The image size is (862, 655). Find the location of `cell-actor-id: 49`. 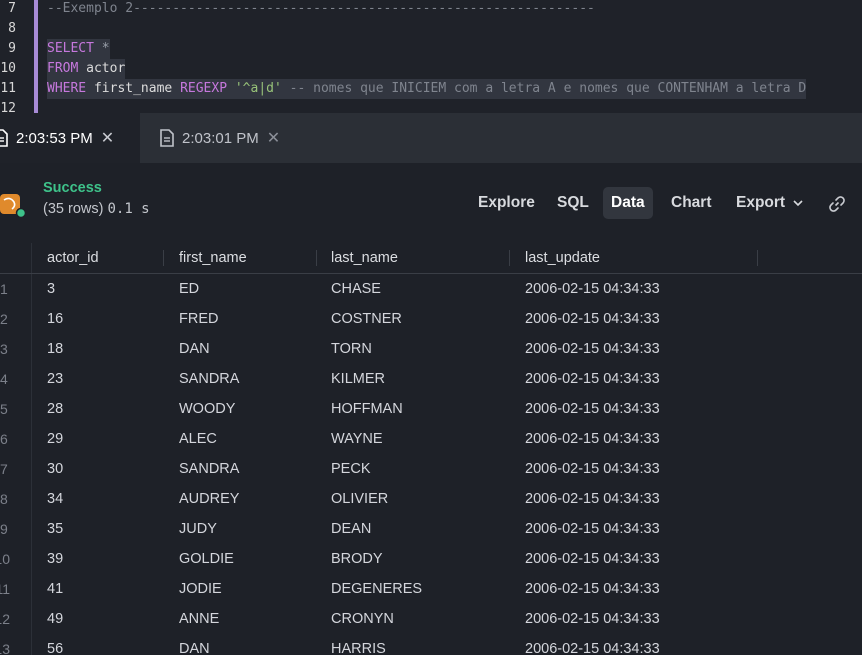

cell-actor-id: 49 is located at coordinates (55, 619).